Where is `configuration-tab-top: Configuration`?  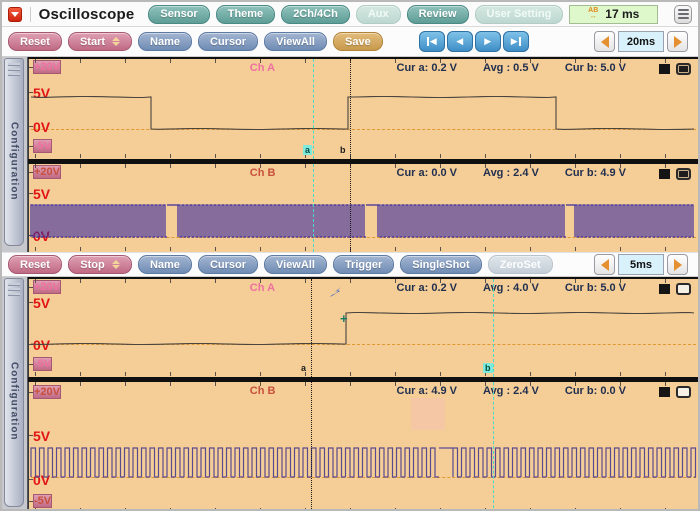
configuration-tab-top: Configuration is located at coordinates (14, 152).